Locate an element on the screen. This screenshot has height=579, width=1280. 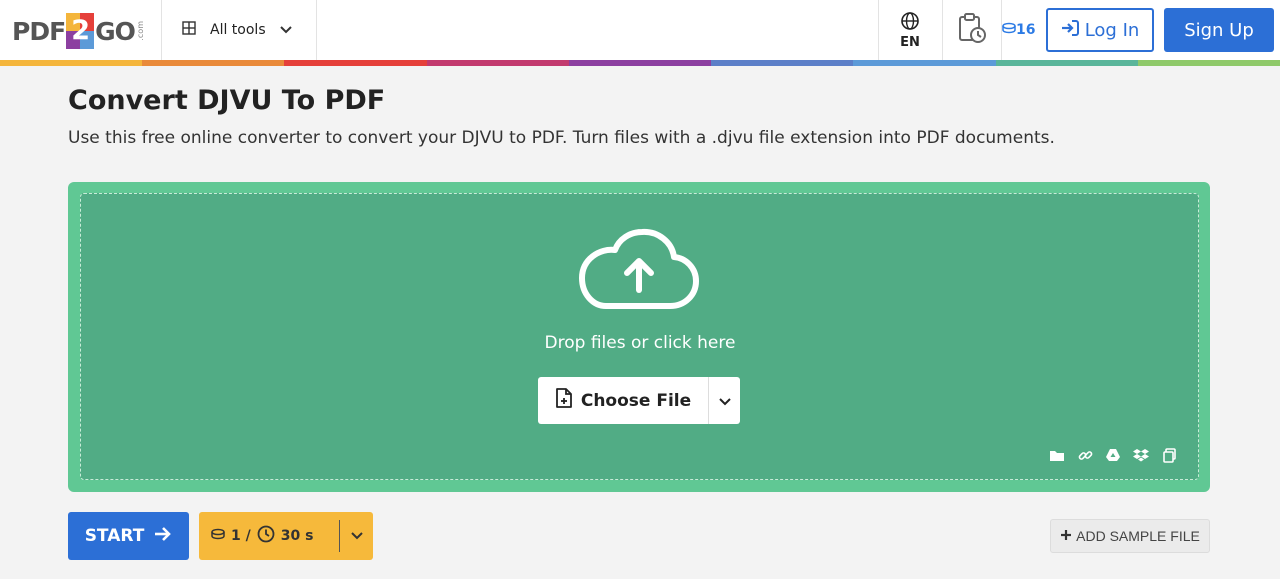
choose-file-button: Choose File is located at coordinates (623, 400).